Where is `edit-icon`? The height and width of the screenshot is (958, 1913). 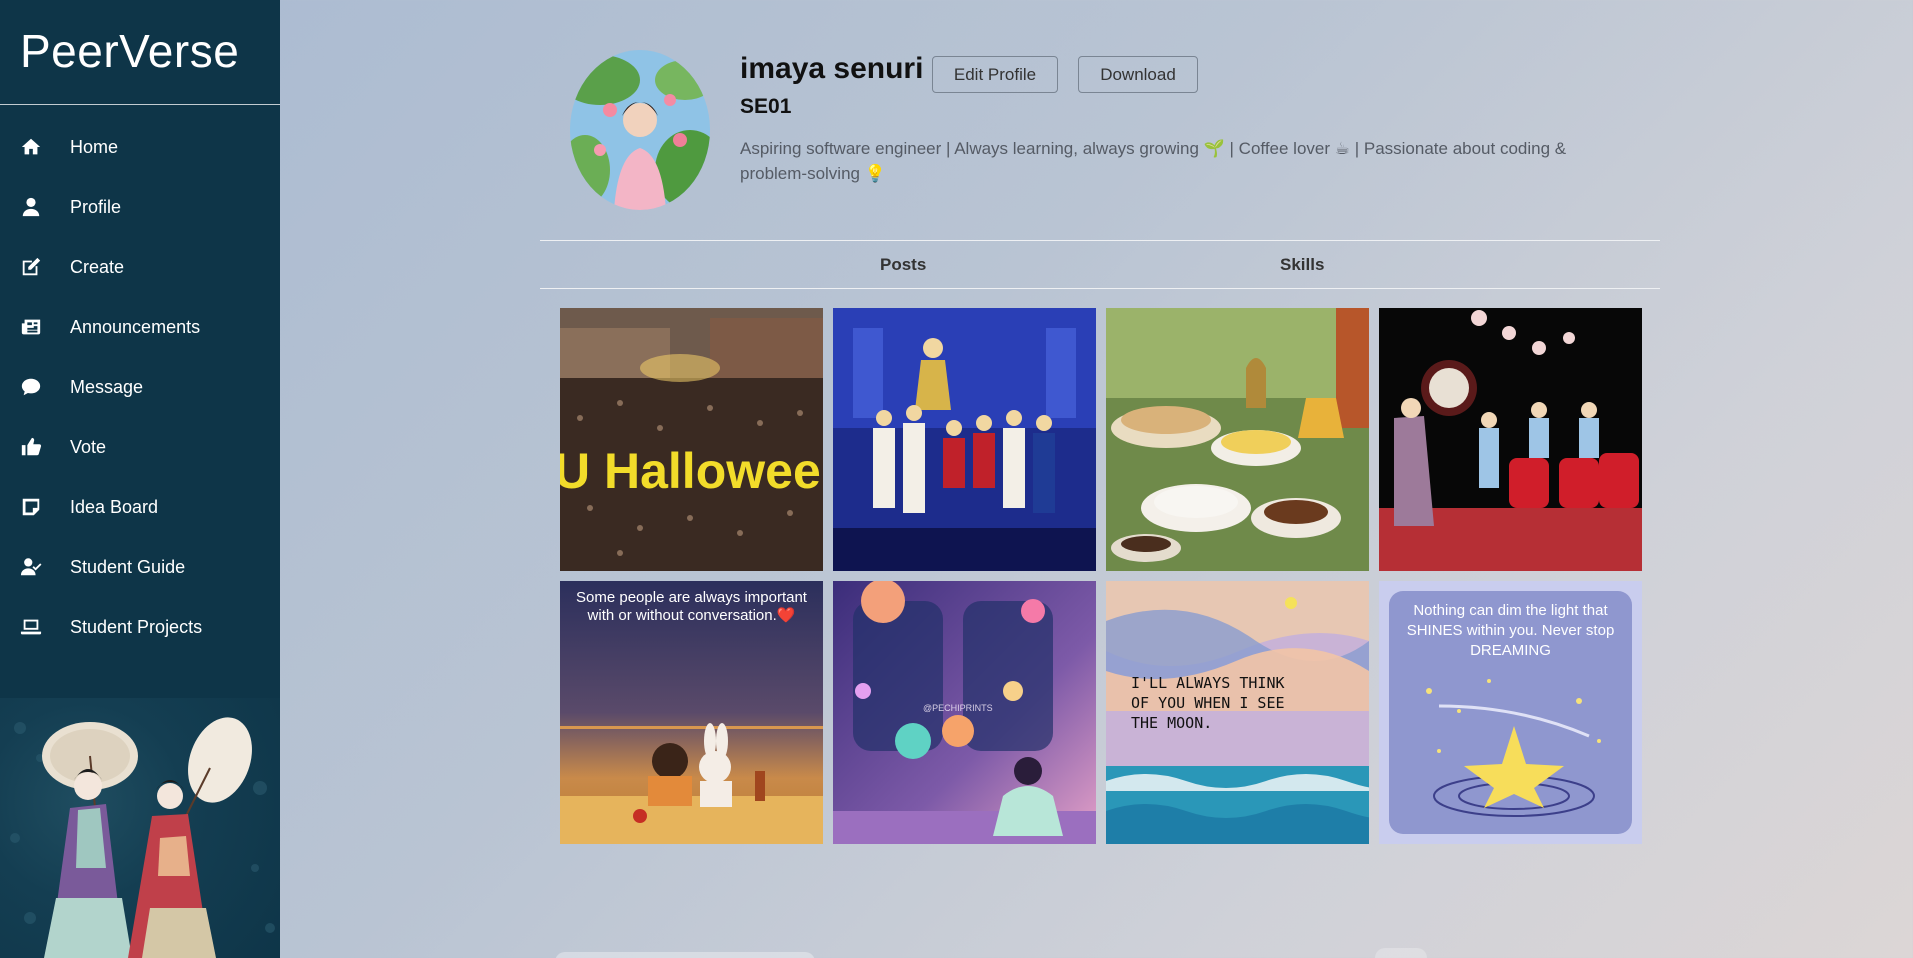
edit-icon is located at coordinates (31, 267).